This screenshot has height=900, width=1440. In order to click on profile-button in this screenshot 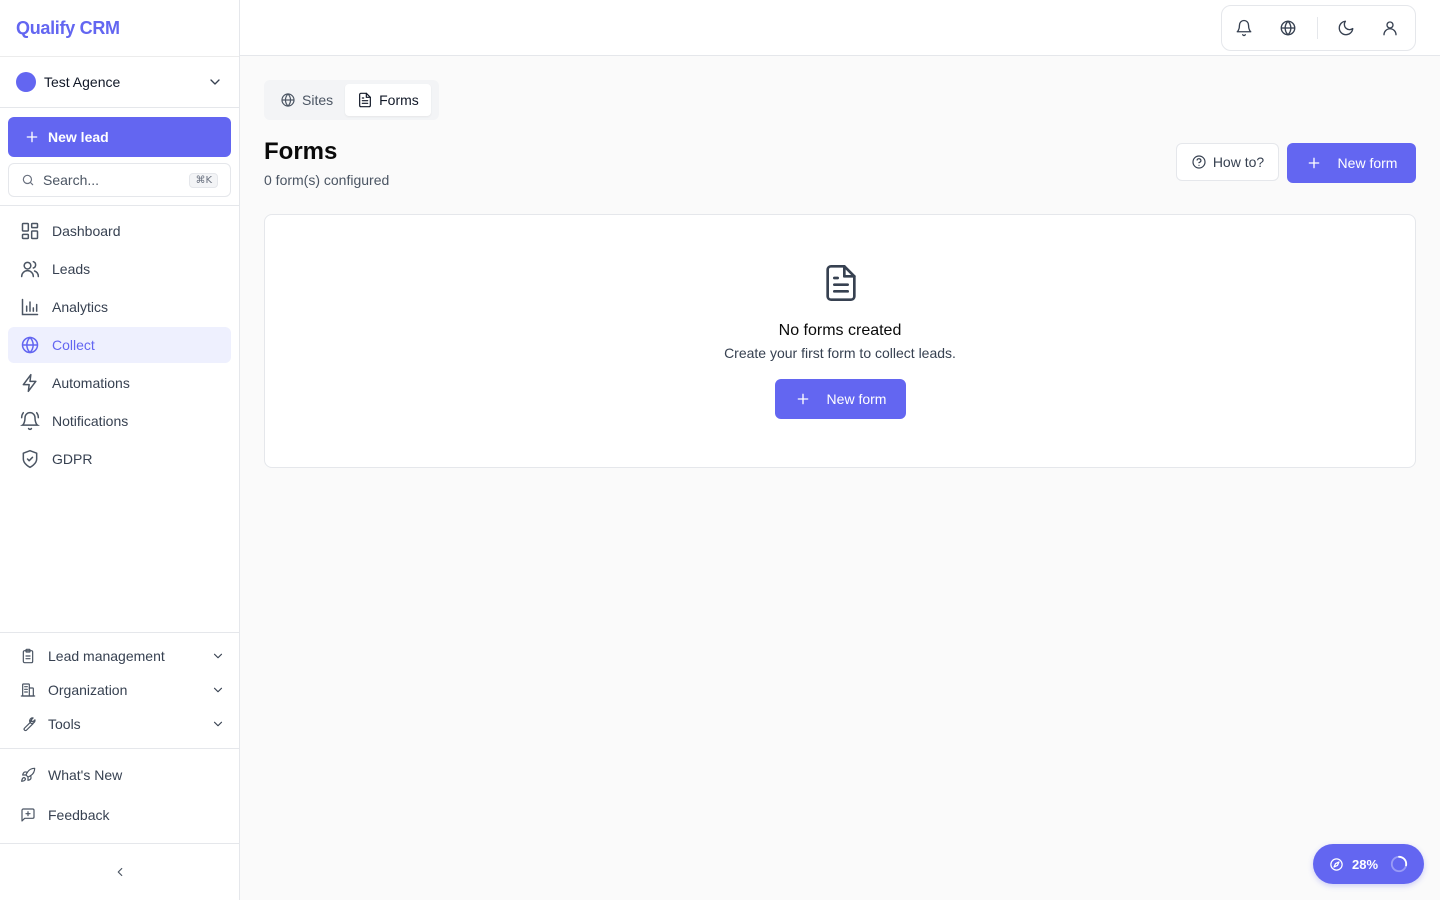, I will do `click(1390, 28)`.